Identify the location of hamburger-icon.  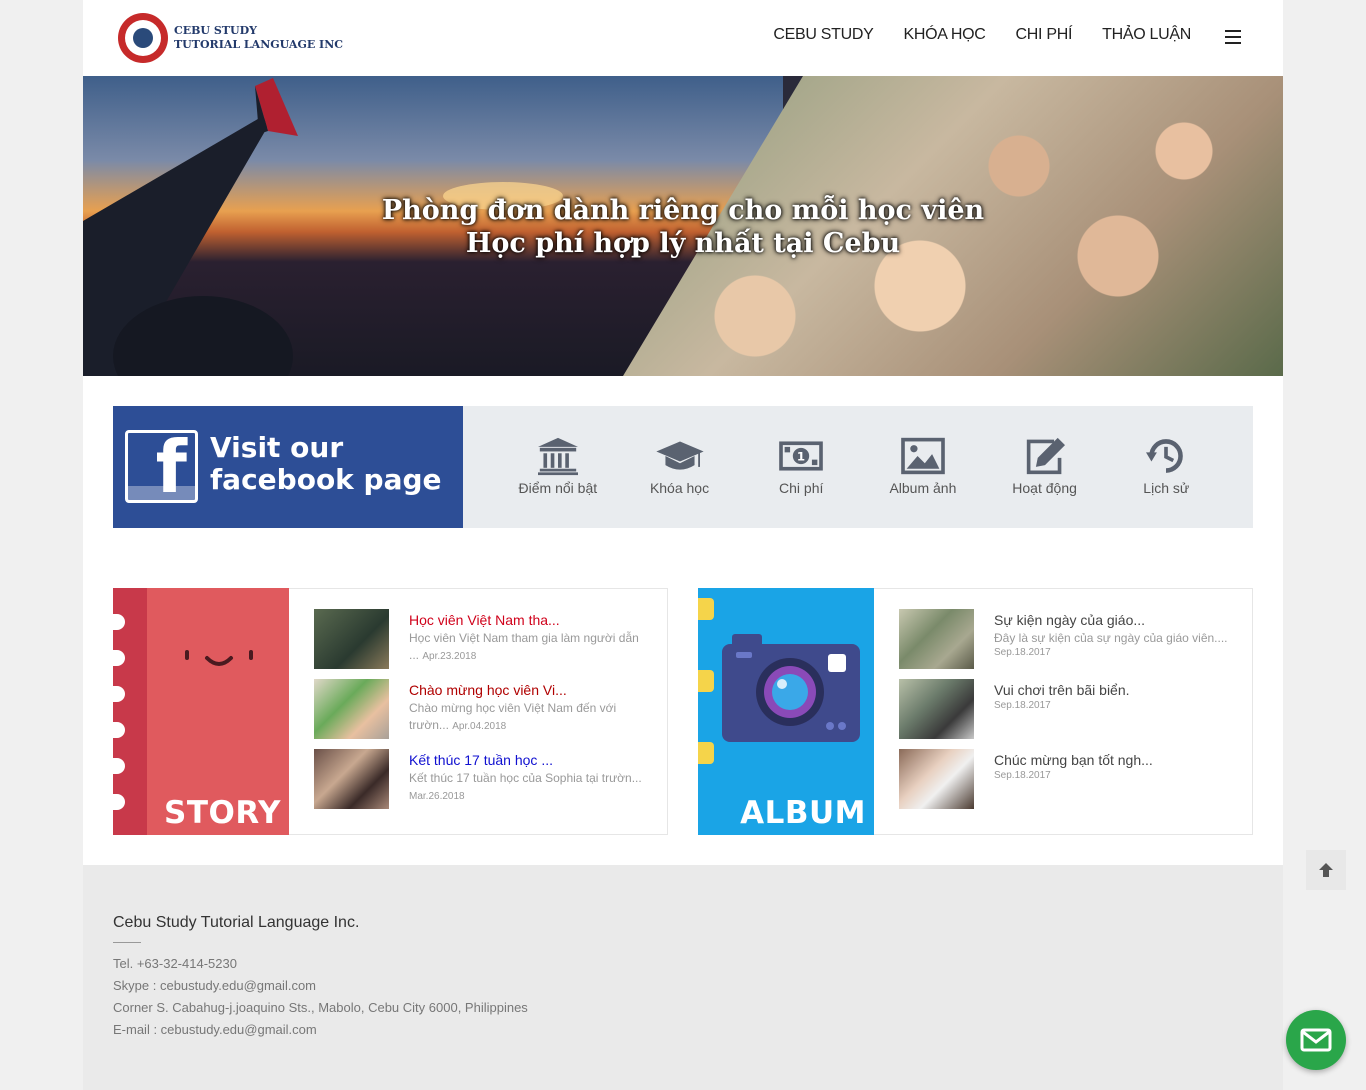
(1233, 37).